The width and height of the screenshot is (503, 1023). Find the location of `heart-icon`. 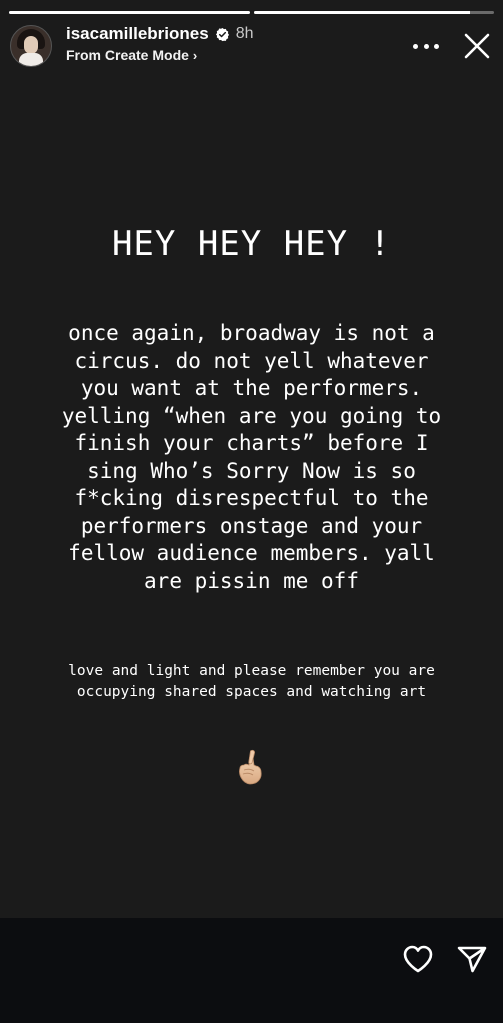

heart-icon is located at coordinates (418, 959).